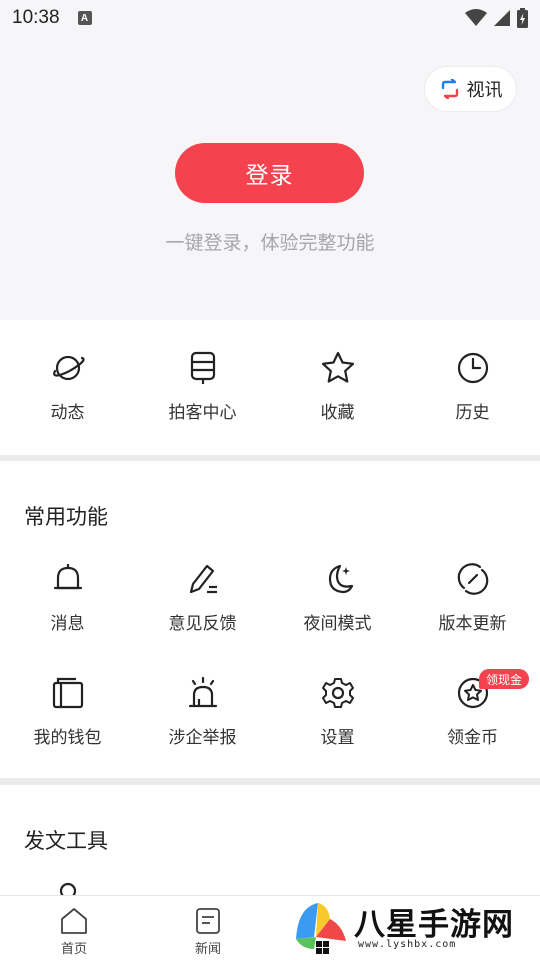 Image resolution: width=540 pixels, height=960 pixels. Describe the element at coordinates (67, 386) in the screenshot. I see `quick-entry-dynamic: 动态` at that location.